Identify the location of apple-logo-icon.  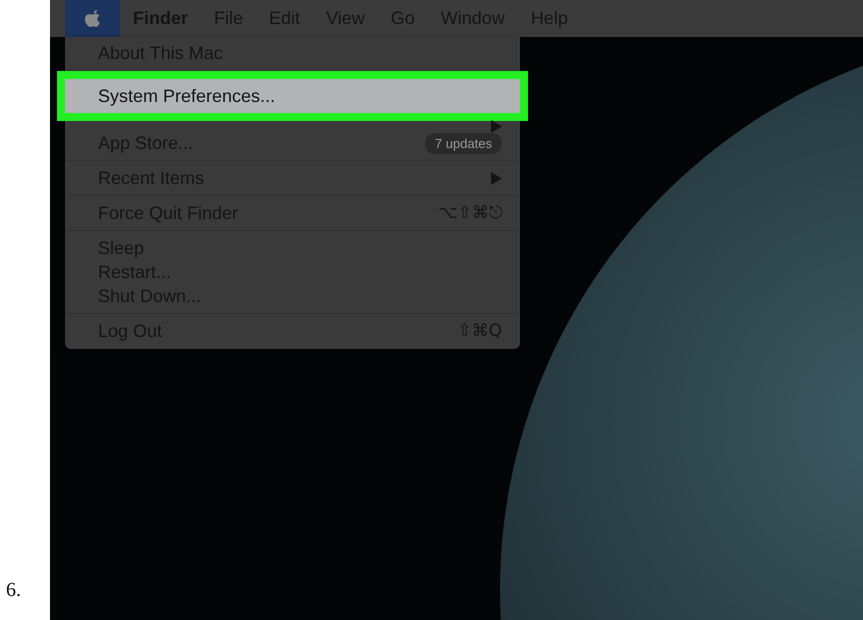
(92, 18).